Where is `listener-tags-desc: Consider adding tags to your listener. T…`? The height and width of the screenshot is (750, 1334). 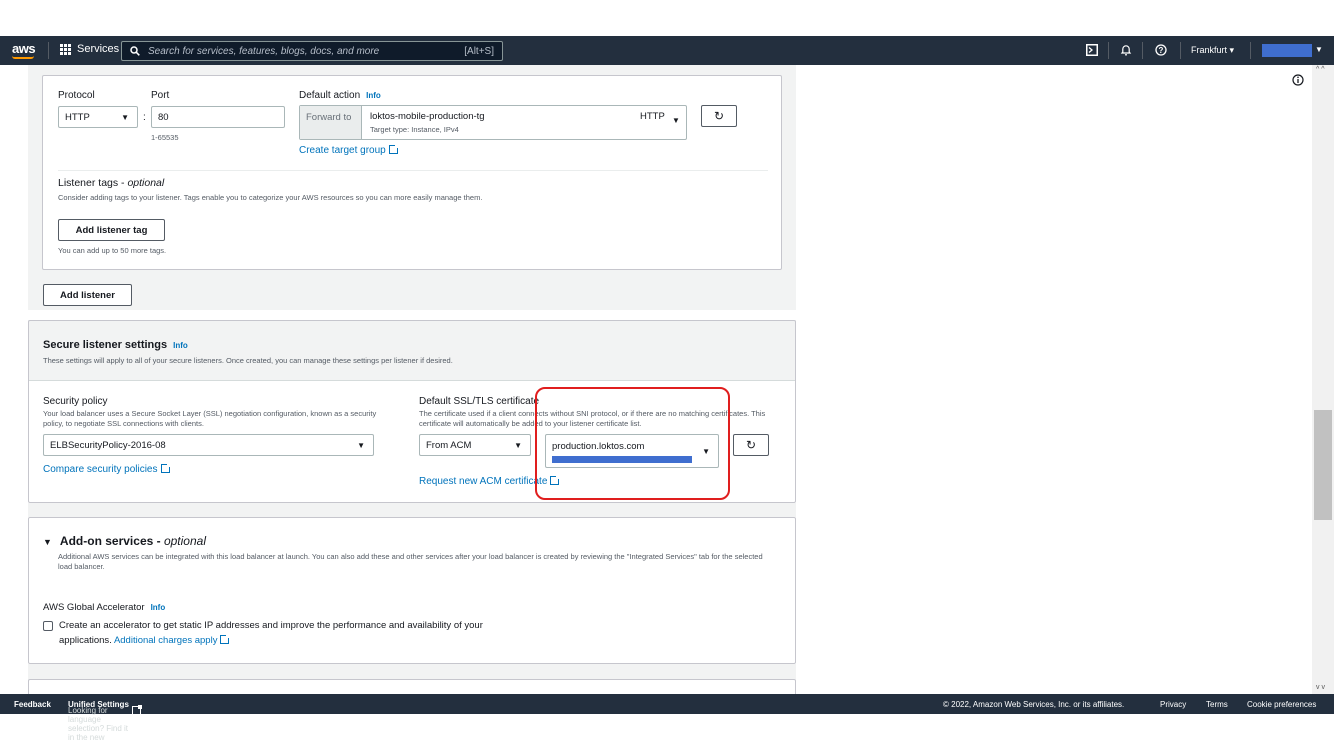 listener-tags-desc: Consider adding tags to your listener. T… is located at coordinates (270, 197).